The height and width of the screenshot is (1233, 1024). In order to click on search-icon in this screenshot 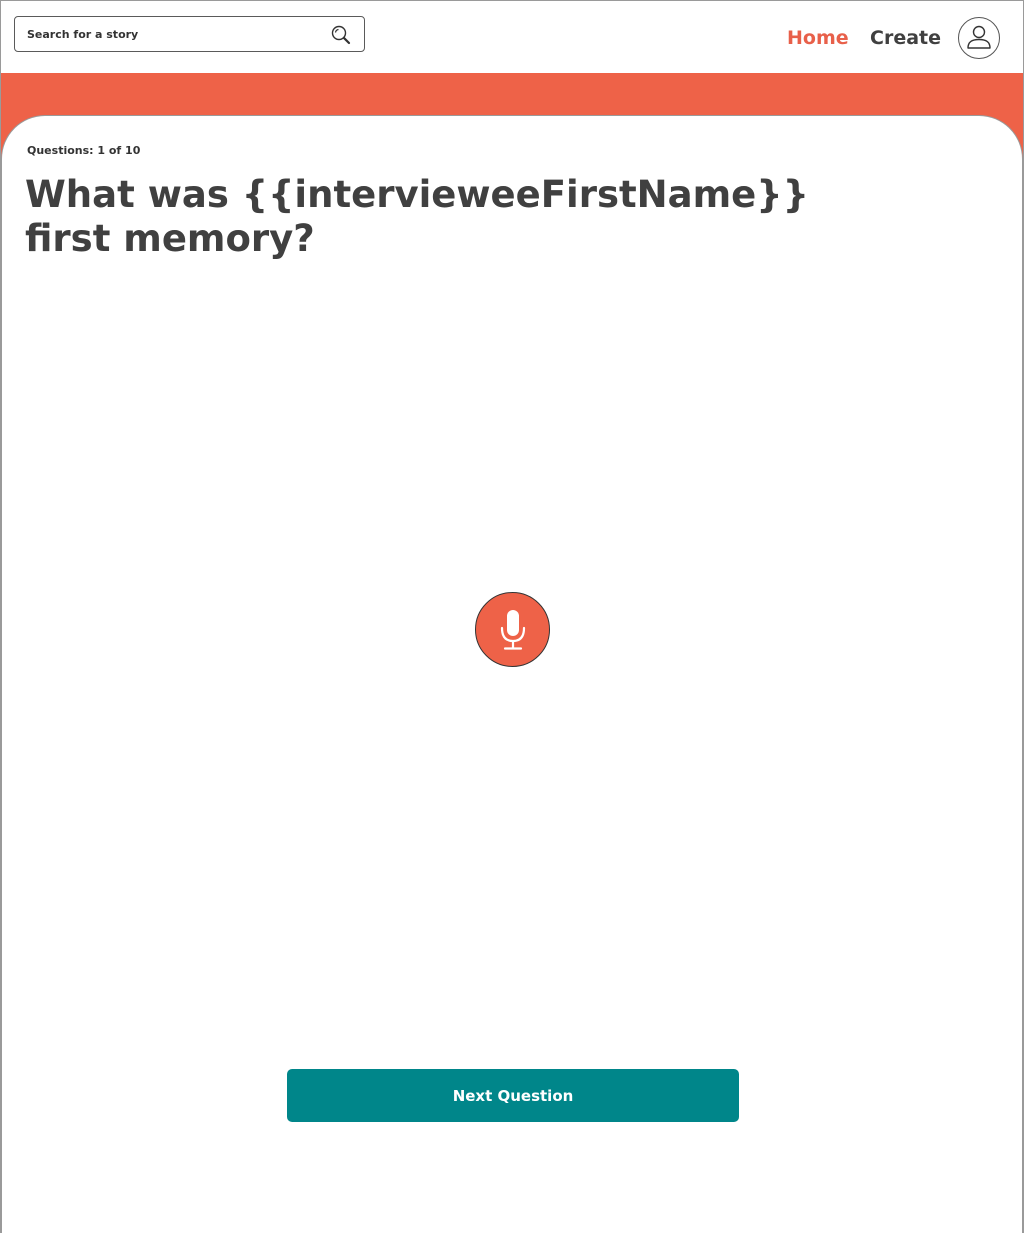, I will do `click(341, 35)`.